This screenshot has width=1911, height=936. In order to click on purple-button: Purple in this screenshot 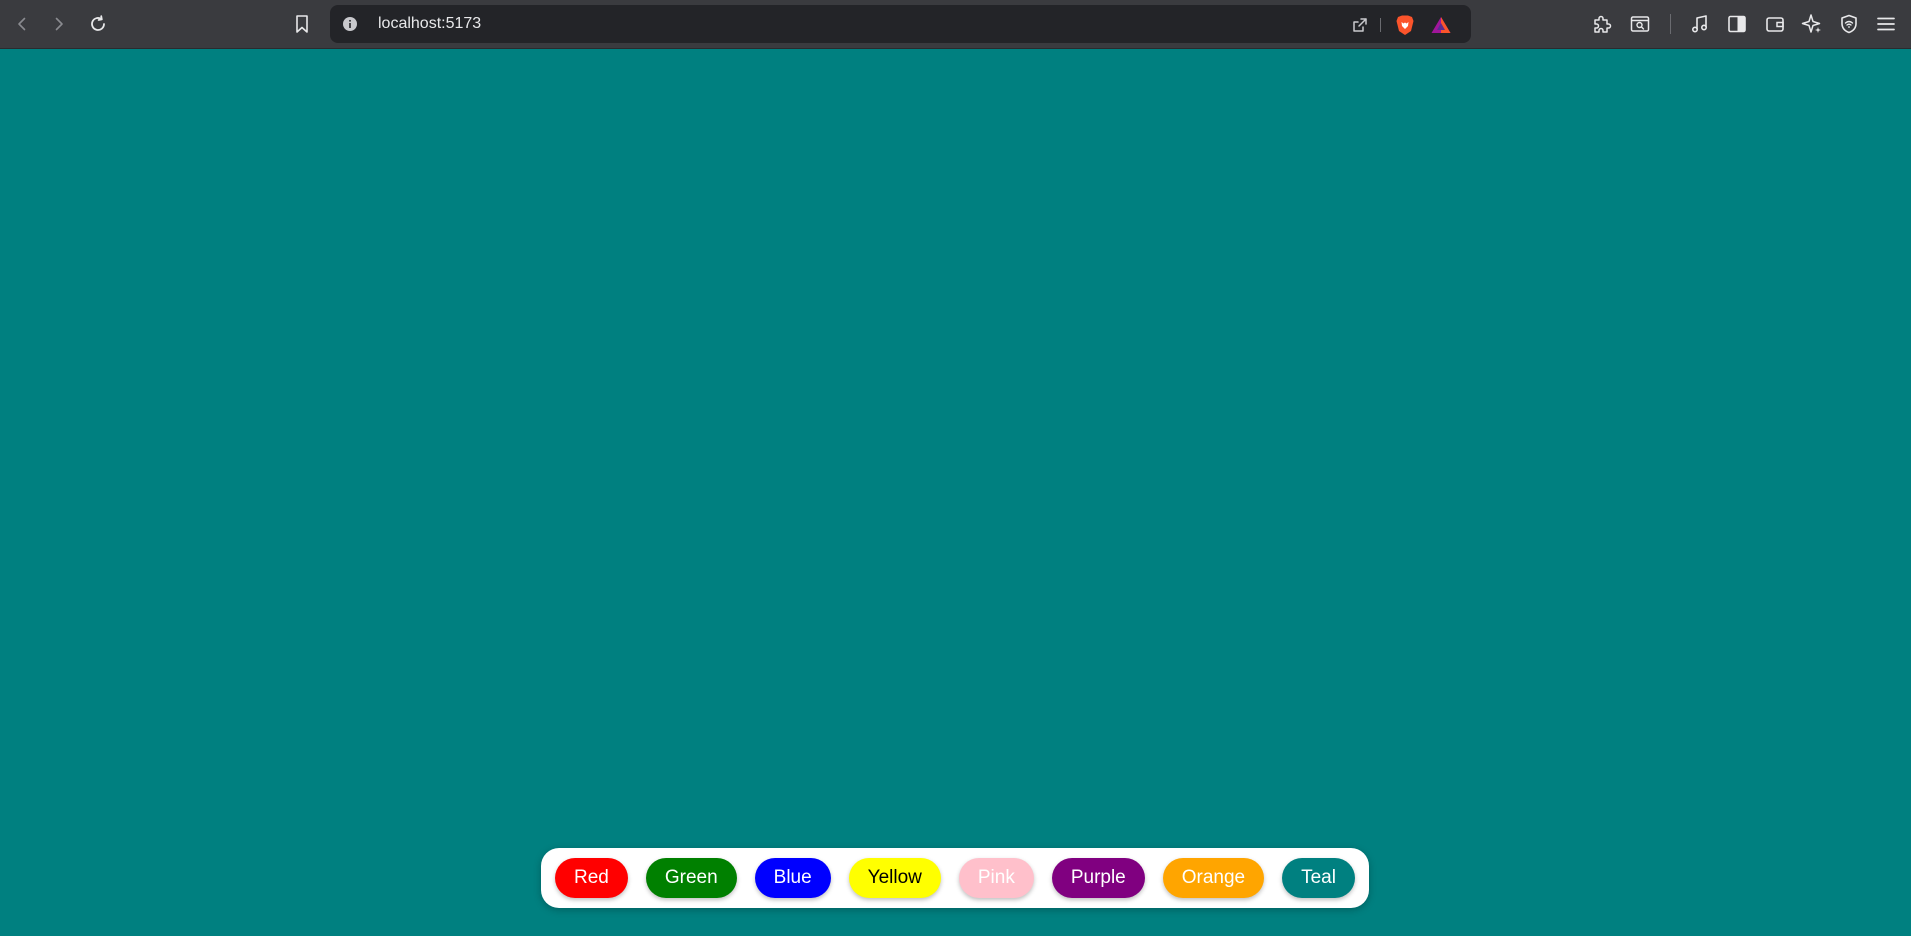, I will do `click(1098, 878)`.